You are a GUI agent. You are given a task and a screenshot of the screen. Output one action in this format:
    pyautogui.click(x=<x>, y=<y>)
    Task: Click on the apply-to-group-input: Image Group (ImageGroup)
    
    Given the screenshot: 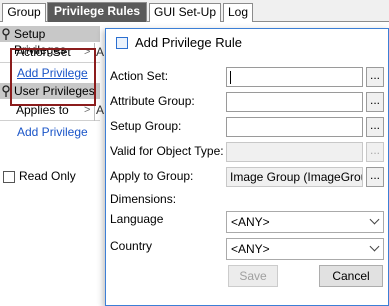 What is the action you would take?
    pyautogui.click(x=294, y=177)
    